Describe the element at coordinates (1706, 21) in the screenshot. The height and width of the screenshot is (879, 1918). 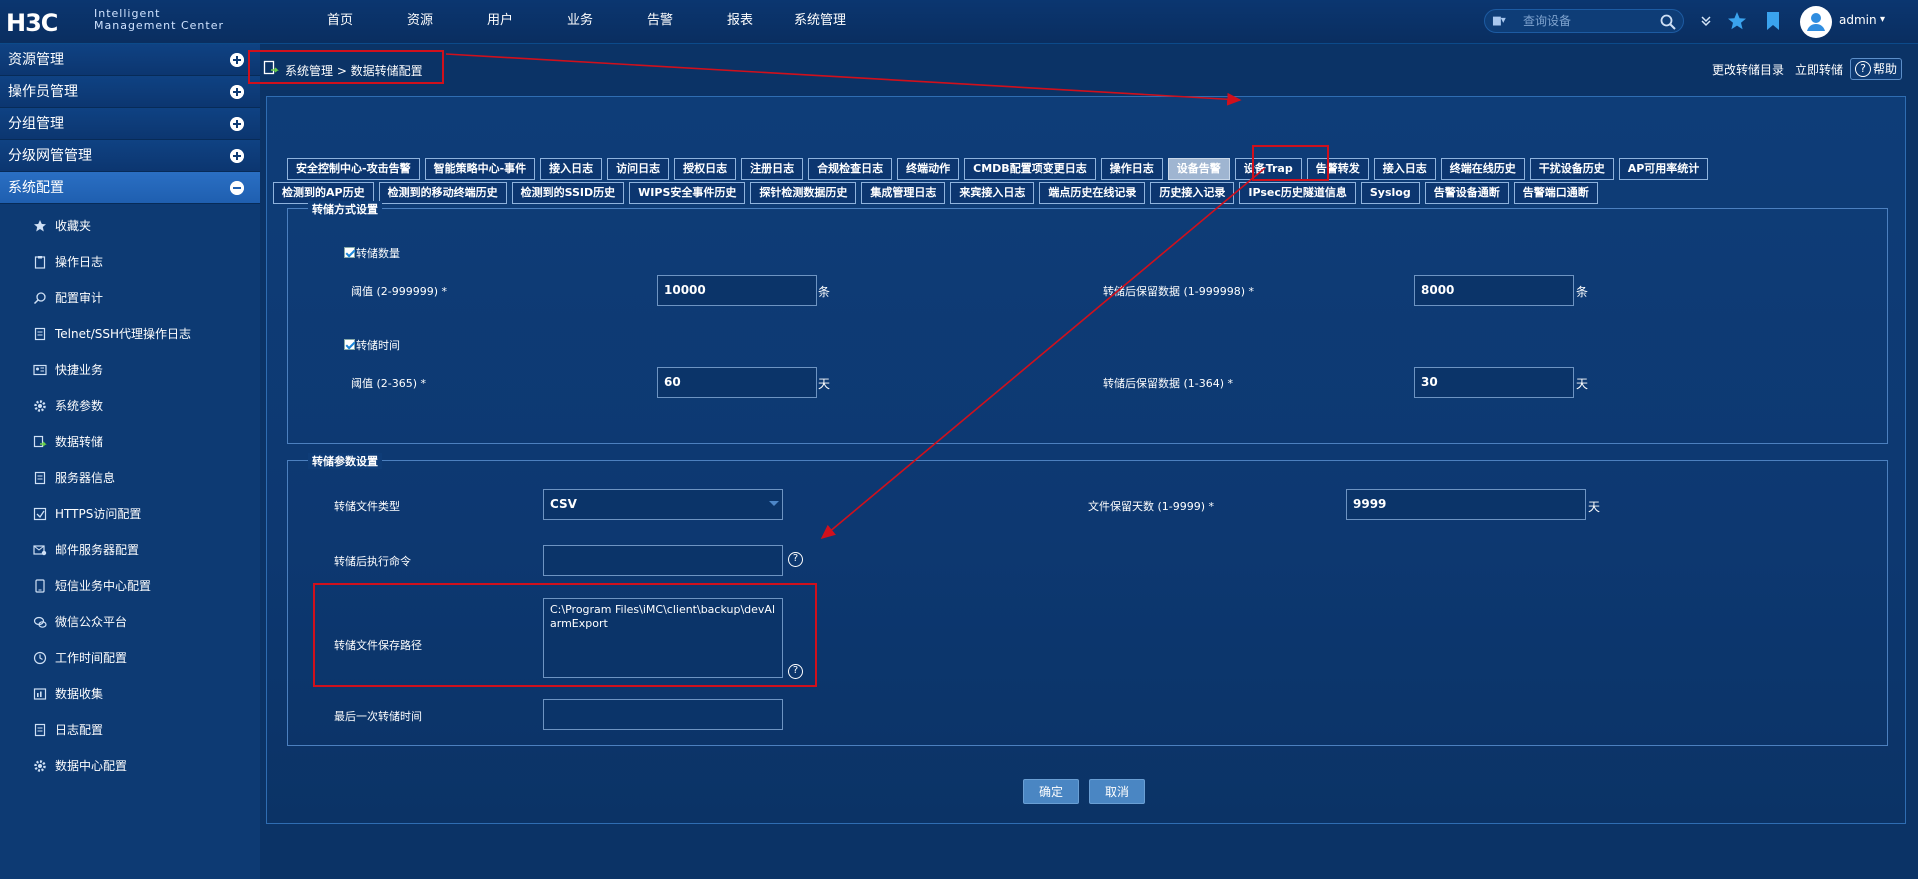
I see `double-chevron-down-icon` at that location.